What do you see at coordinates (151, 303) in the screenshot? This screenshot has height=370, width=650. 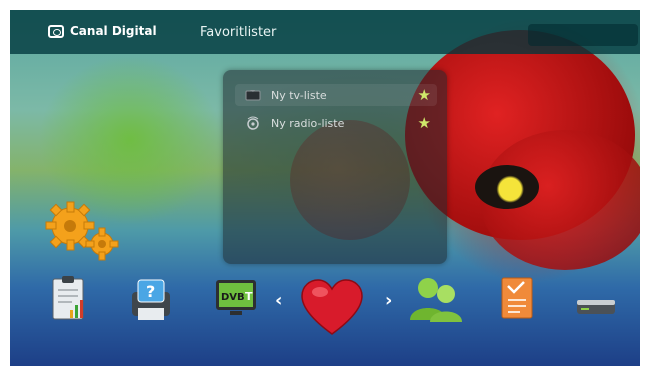 I see `help-printer-icon: ?` at bounding box center [151, 303].